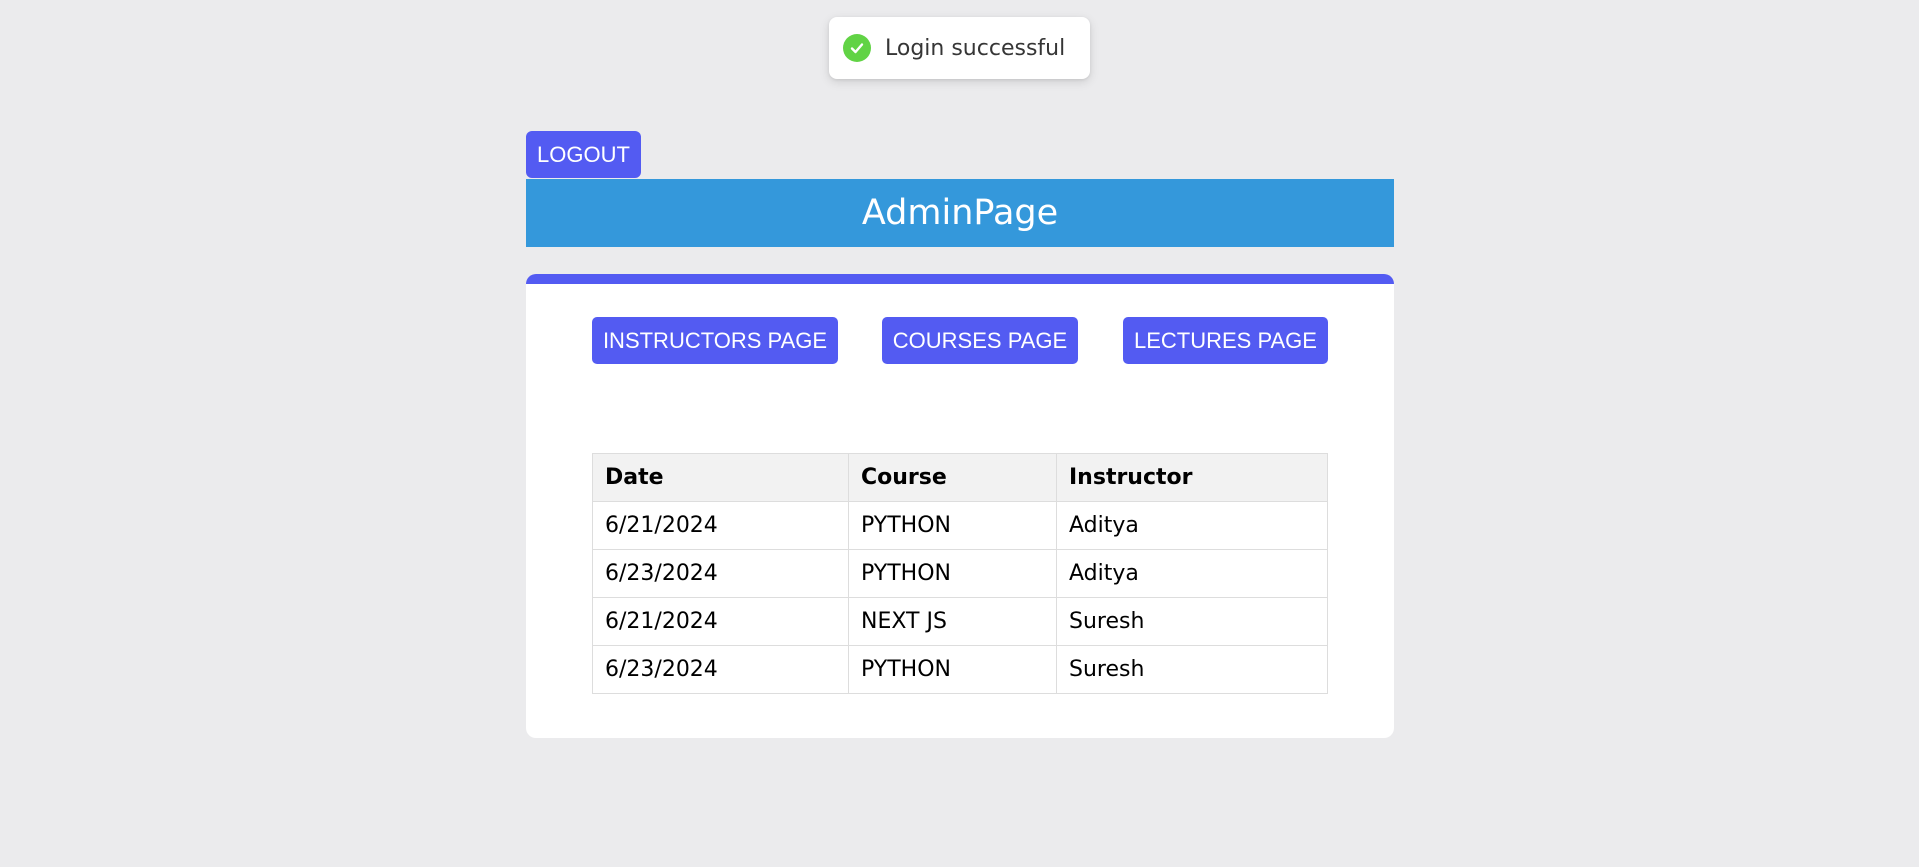 This screenshot has height=867, width=1919. I want to click on table-header-row: Date Course Instructor, so click(960, 477).